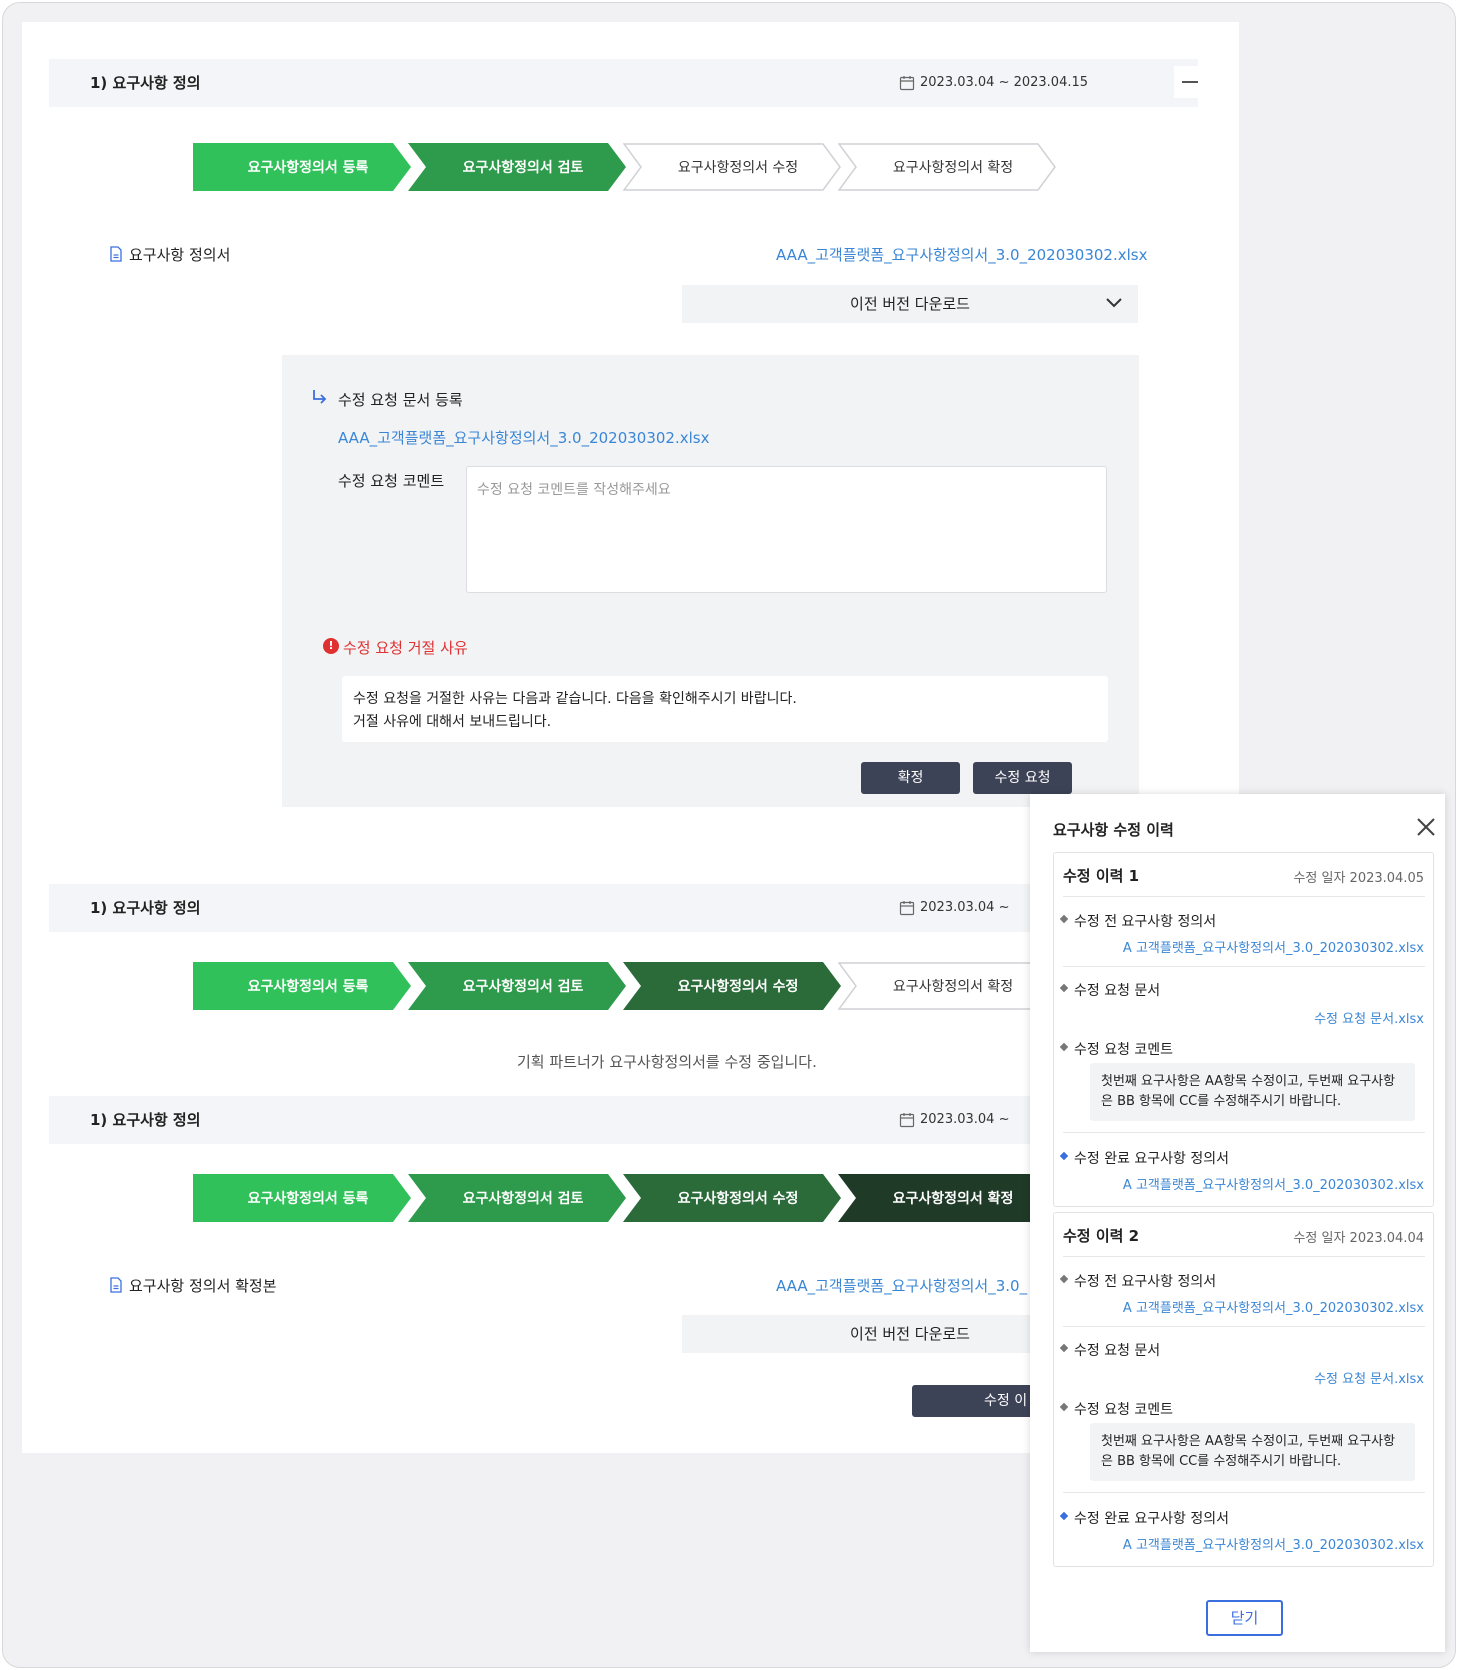 This screenshot has width=1458, height=1670. I want to click on section-date-range: 2023.03.04 ~ 2023.04.15, so click(1004, 82).